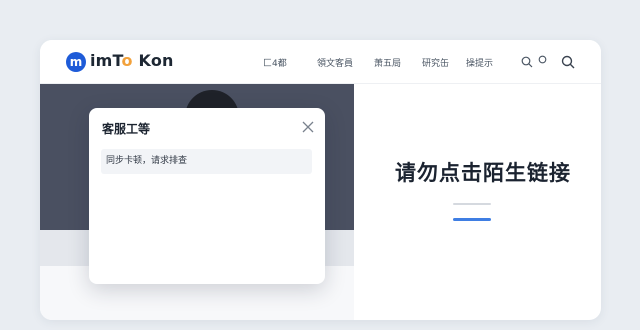 The height and width of the screenshot is (330, 640). What do you see at coordinates (275, 62) in the screenshot?
I see `nav-item-1: 匚4都` at bounding box center [275, 62].